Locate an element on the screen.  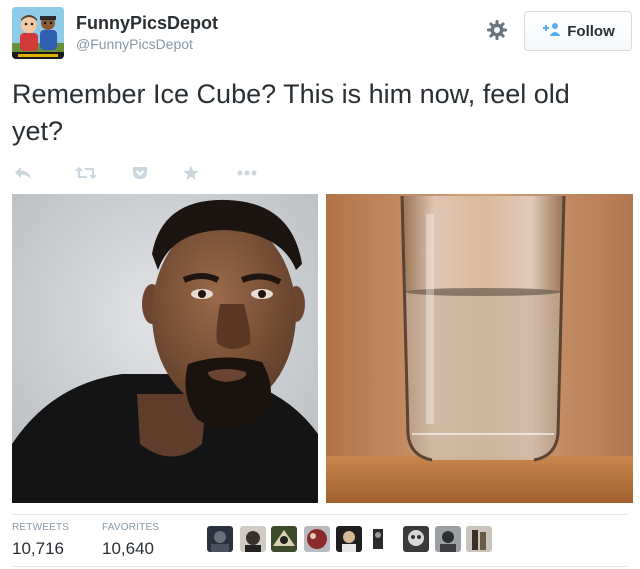
reply-button is located at coordinates (23, 173).